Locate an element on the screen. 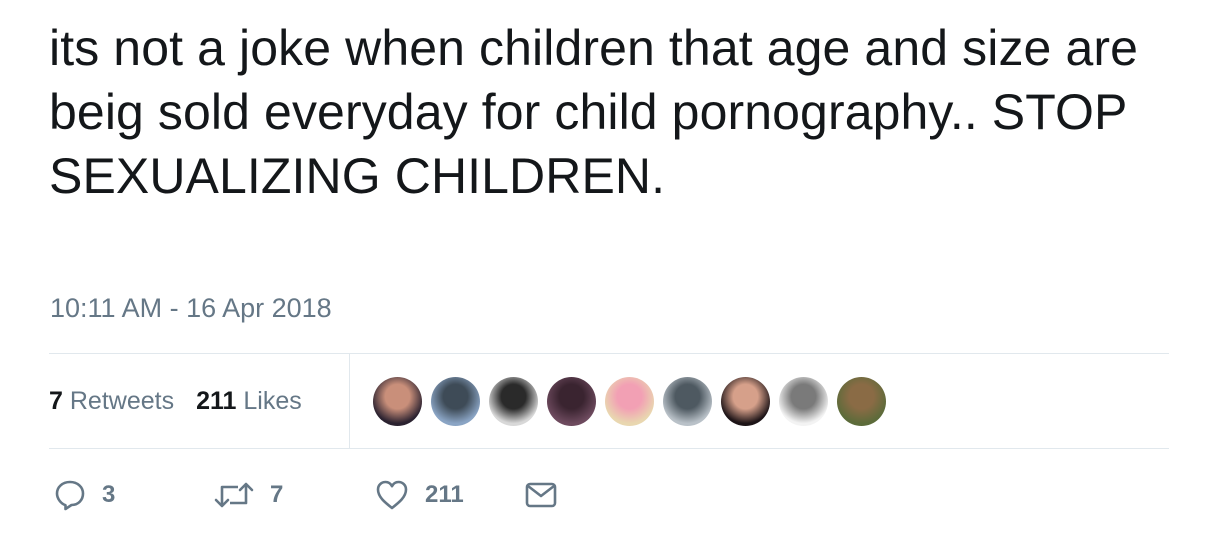 The image size is (1206, 546). likes-stat: 211 Likes is located at coordinates (249, 401).